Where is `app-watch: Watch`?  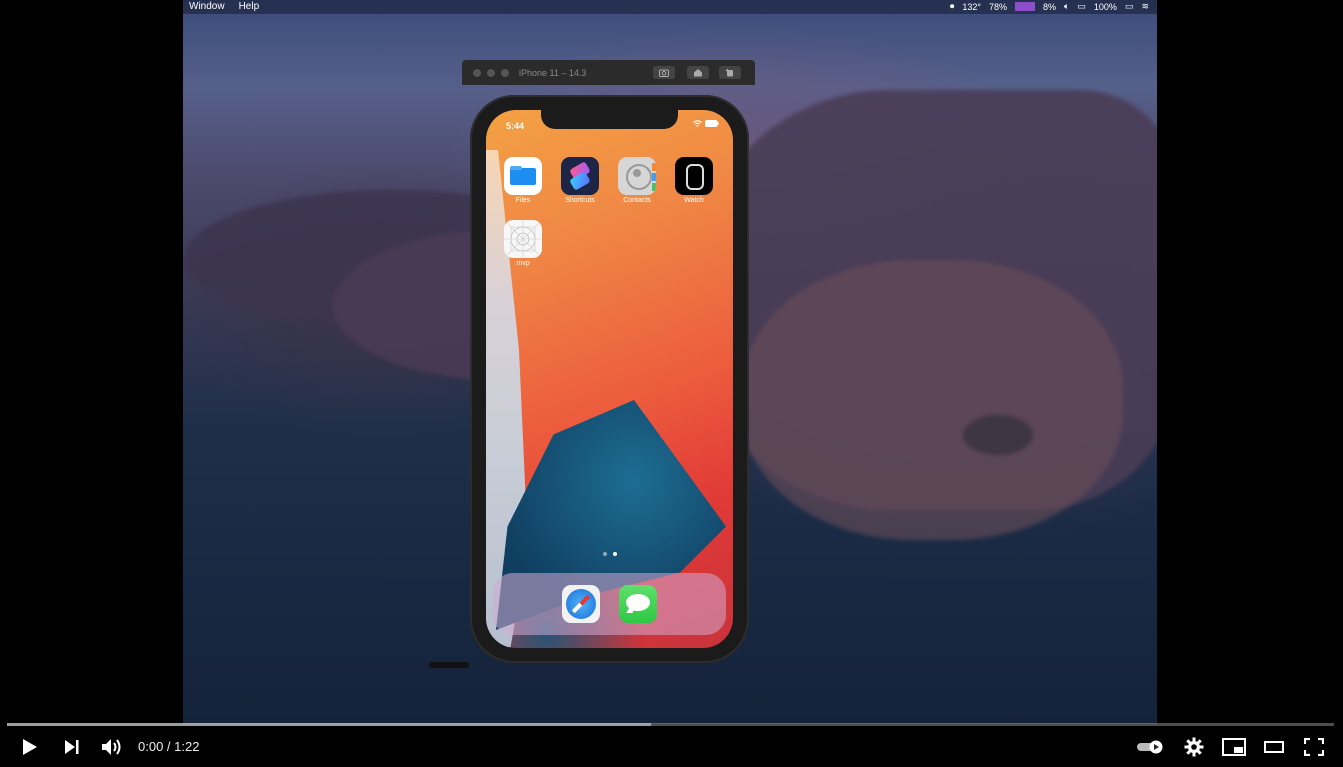
app-watch: Watch is located at coordinates (694, 180).